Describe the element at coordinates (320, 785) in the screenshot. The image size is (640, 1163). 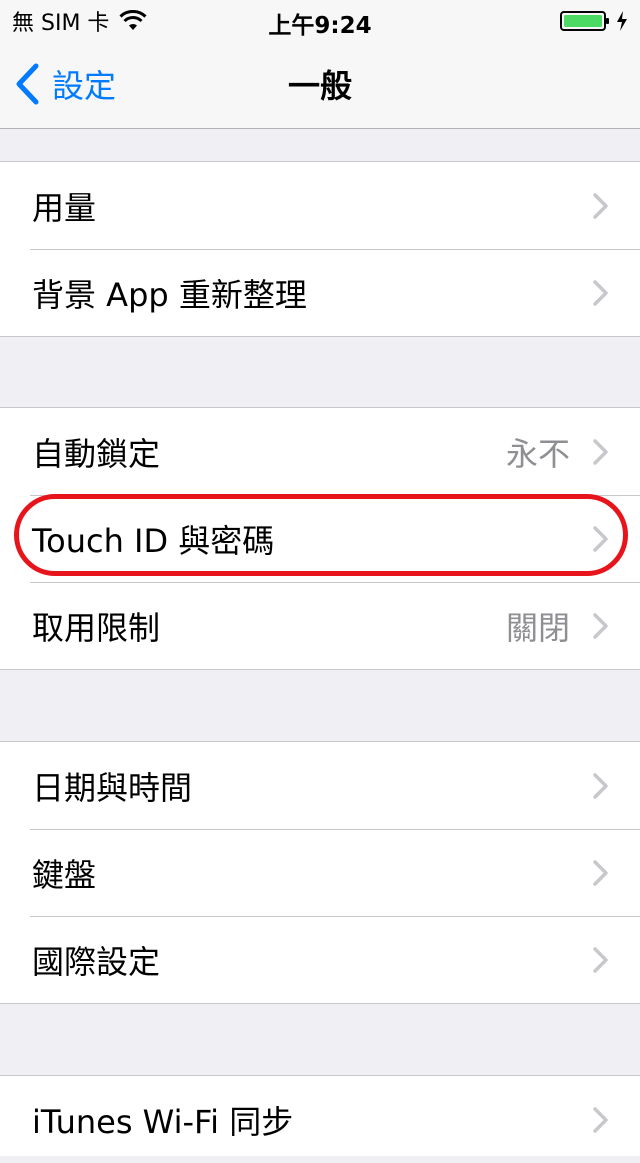
I see `row-date-time: 日期與時間` at that location.